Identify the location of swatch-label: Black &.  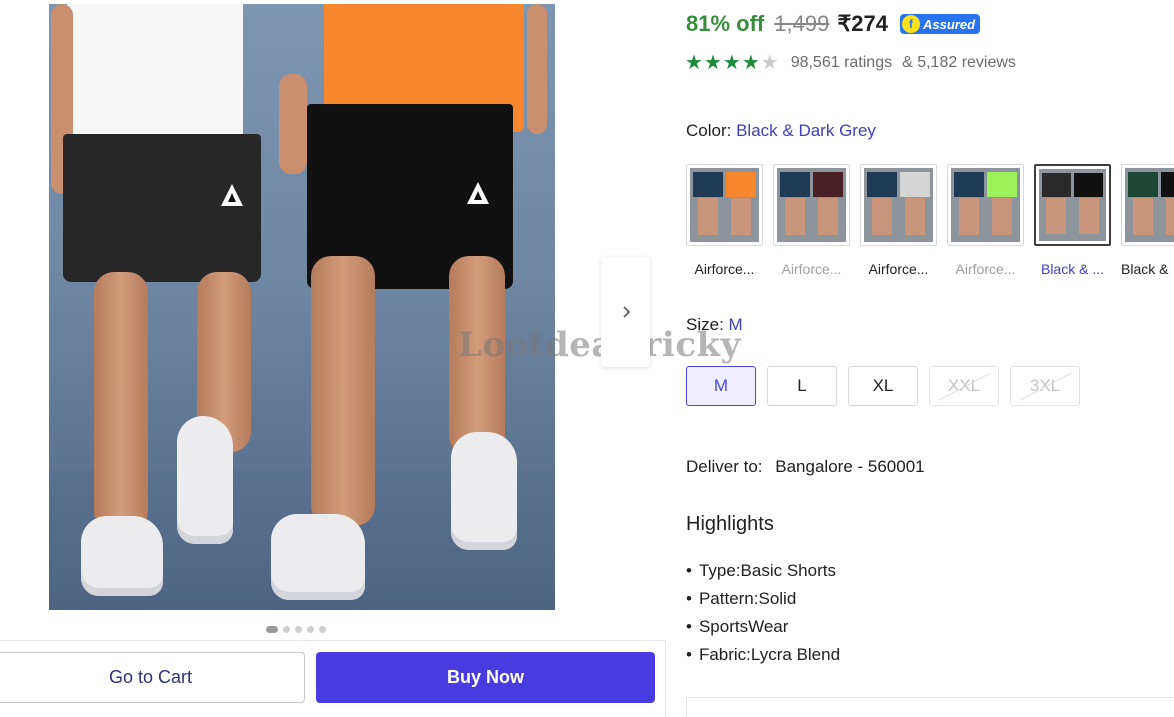
(1145, 269).